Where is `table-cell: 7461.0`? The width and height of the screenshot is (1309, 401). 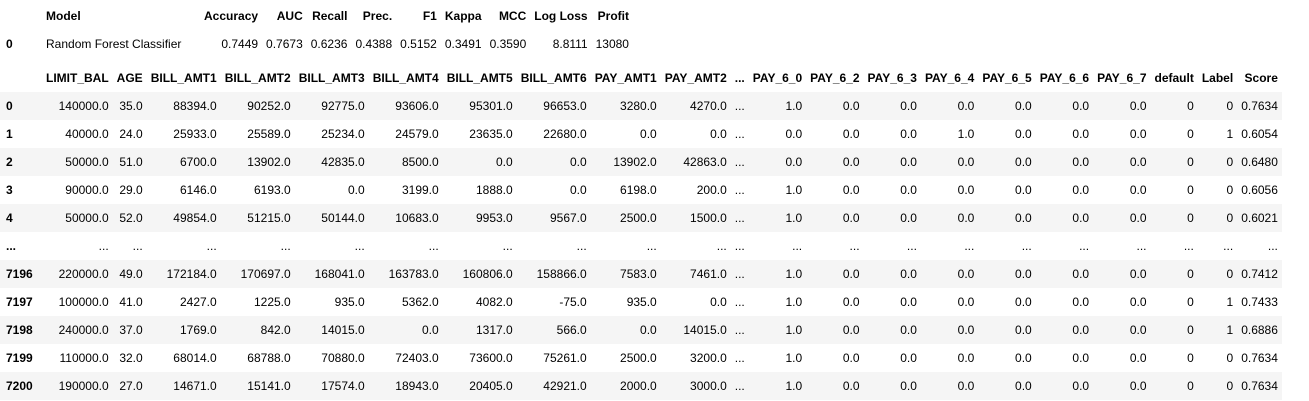
table-cell: 7461.0 is located at coordinates (708, 274).